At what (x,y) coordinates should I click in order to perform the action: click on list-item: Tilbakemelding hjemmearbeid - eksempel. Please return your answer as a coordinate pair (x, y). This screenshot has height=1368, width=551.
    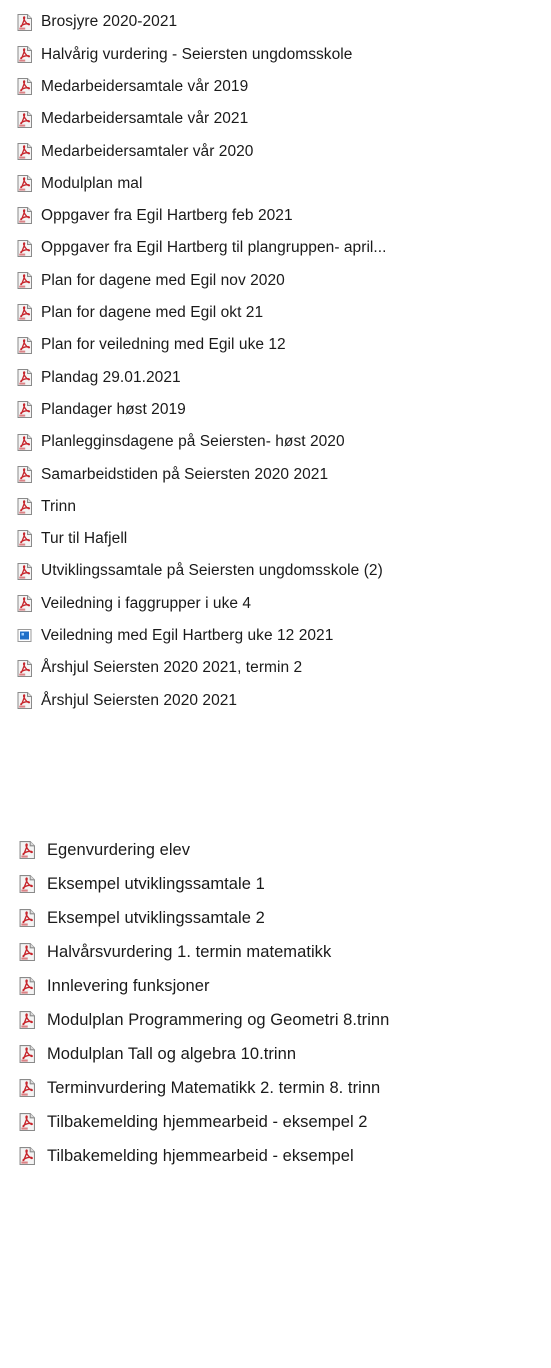
    Looking at the image, I should click on (275, 1156).